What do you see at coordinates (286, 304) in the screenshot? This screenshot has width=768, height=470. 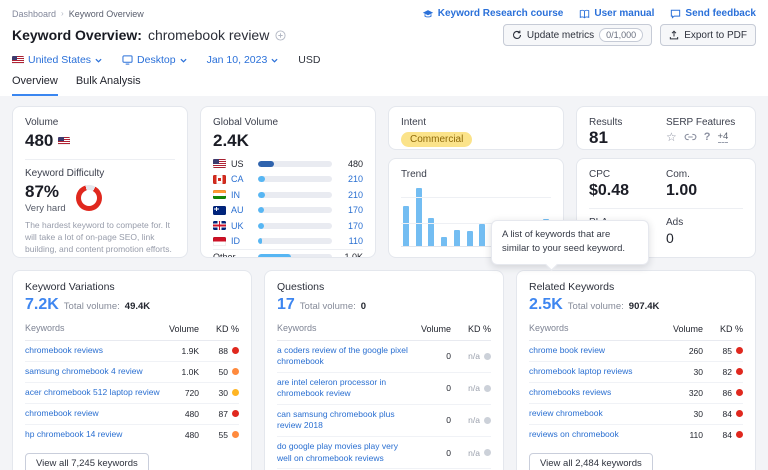 I see `table-count: 17` at bounding box center [286, 304].